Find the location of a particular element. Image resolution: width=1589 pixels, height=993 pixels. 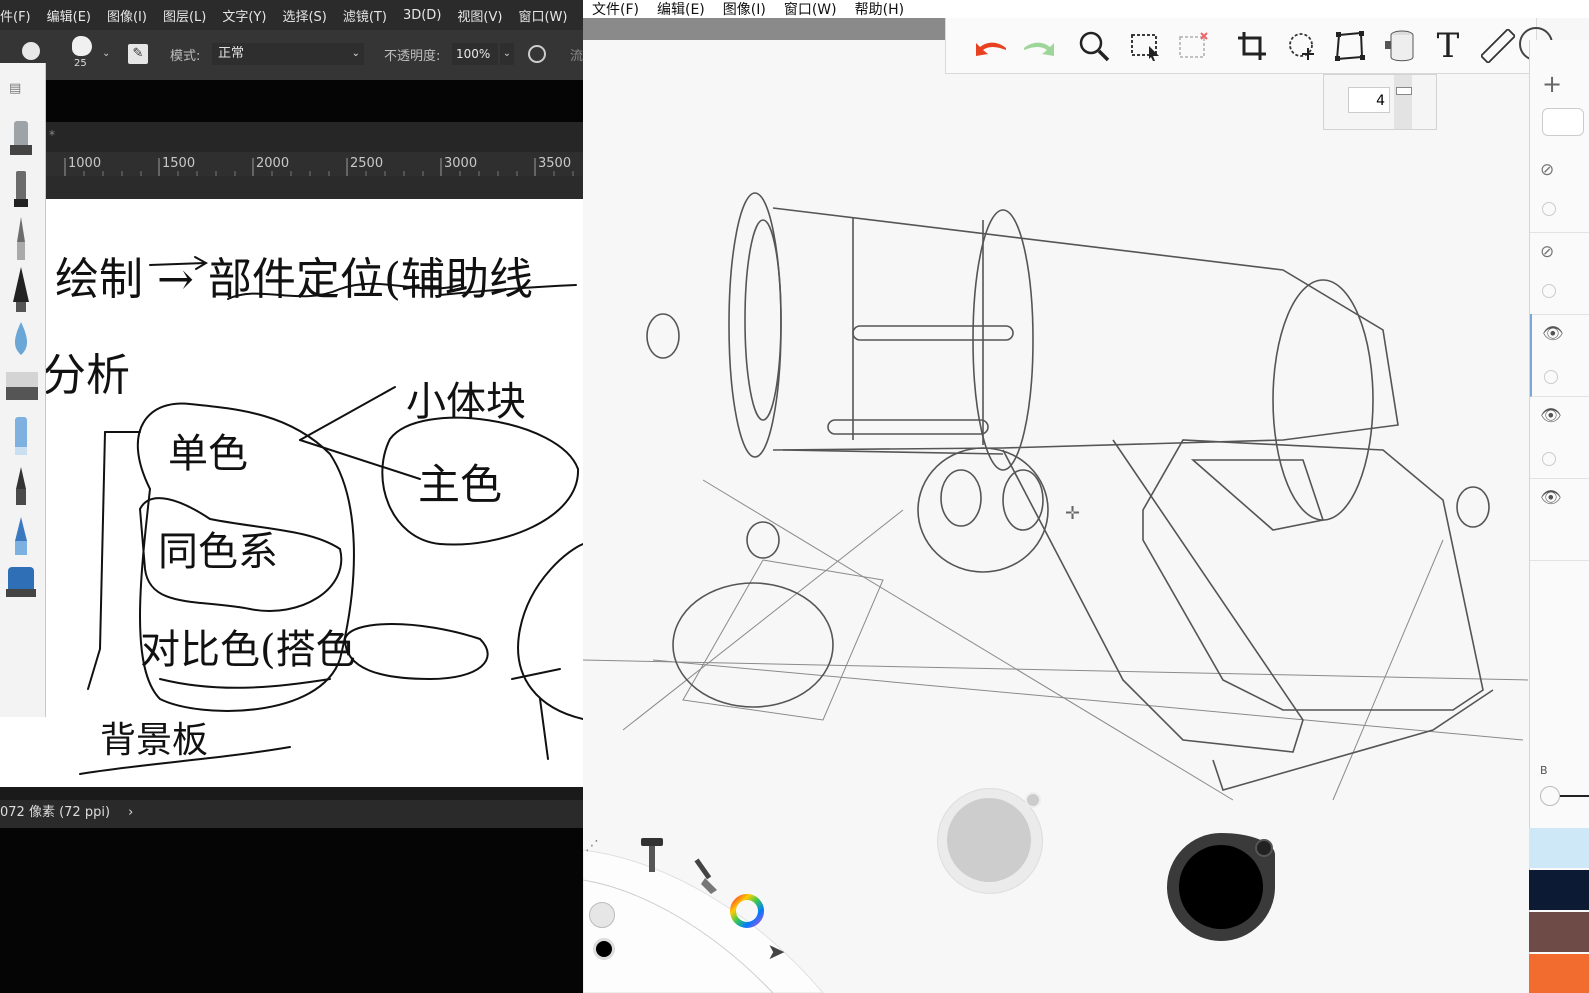

panel-grid-icon: ▤ is located at coordinates (15, 88).